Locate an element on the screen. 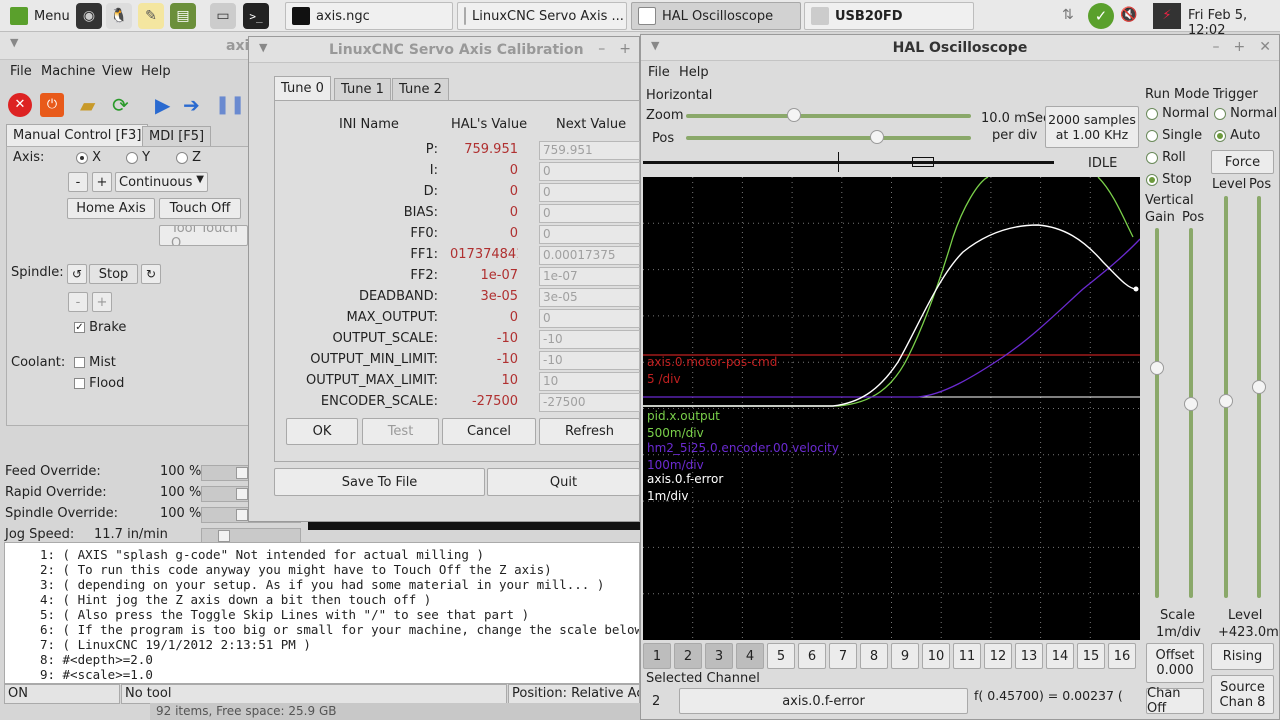 The width and height of the screenshot is (1280, 720). next-value-field: 0.00017375 is located at coordinates (589, 255).